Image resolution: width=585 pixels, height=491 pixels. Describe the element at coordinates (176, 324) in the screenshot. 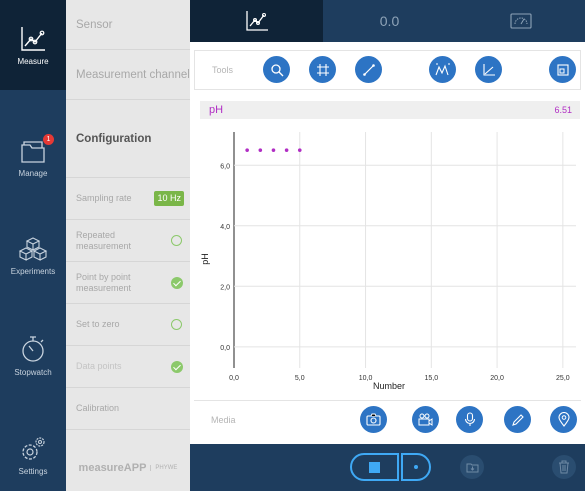

I see `set-to-zero-radio` at that location.